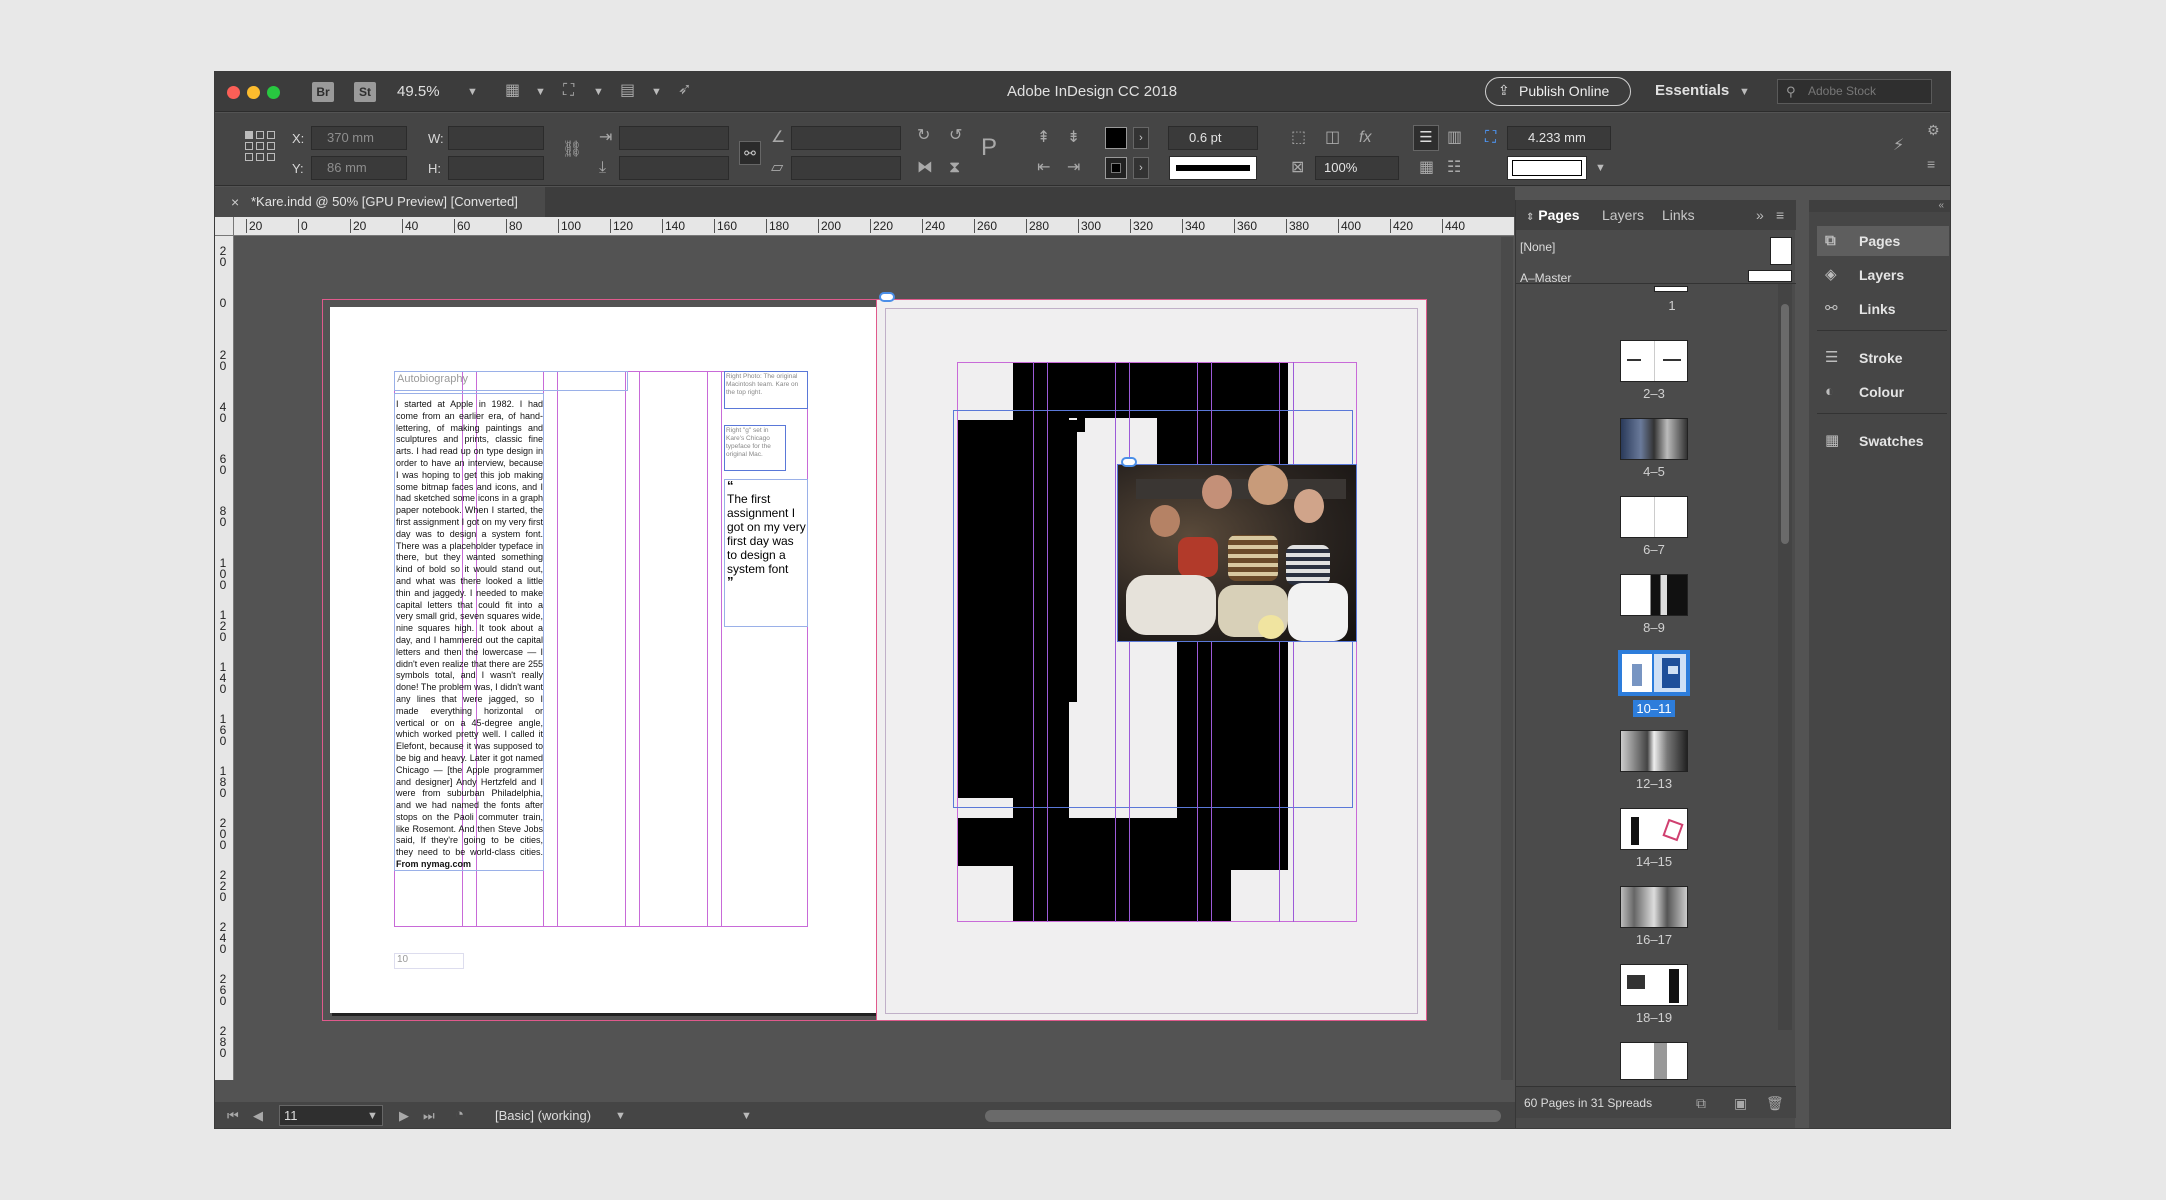  What do you see at coordinates (459, 1115) in the screenshot?
I see `preflight-status-icon: ◔` at bounding box center [459, 1115].